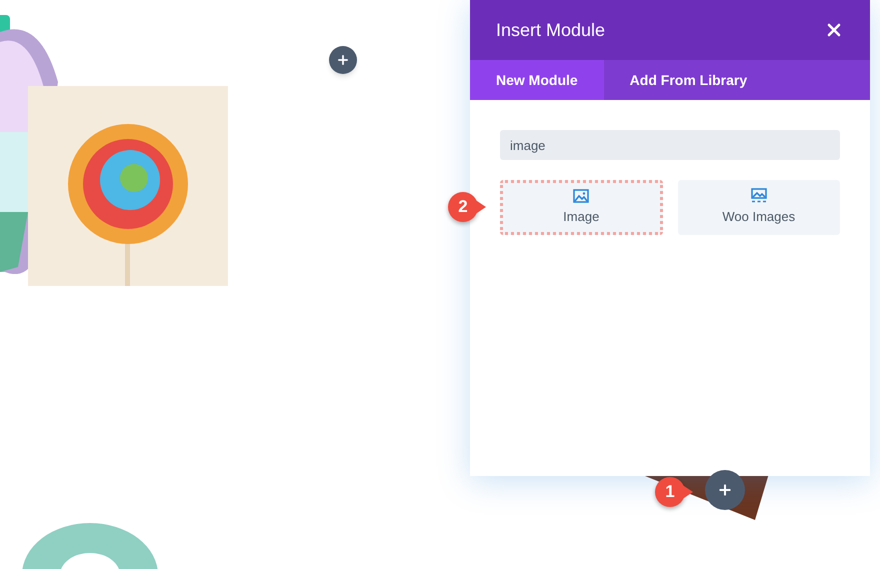 Image resolution: width=880 pixels, height=569 pixels. I want to click on search-field: image, so click(670, 145).